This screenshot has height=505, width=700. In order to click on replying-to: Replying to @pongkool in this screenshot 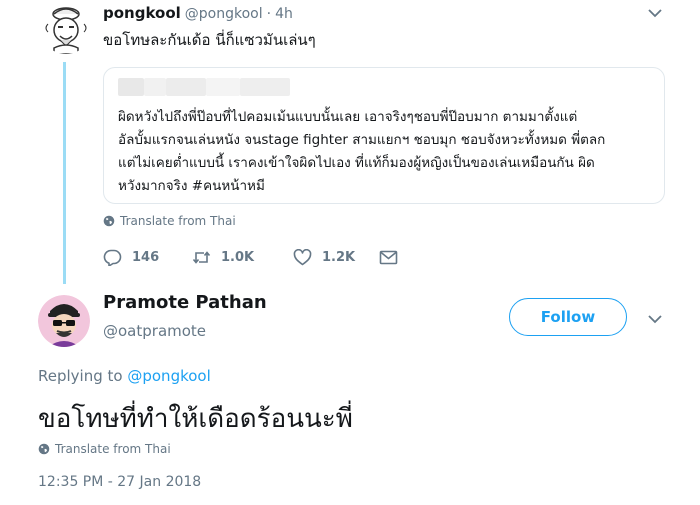, I will do `click(124, 376)`.